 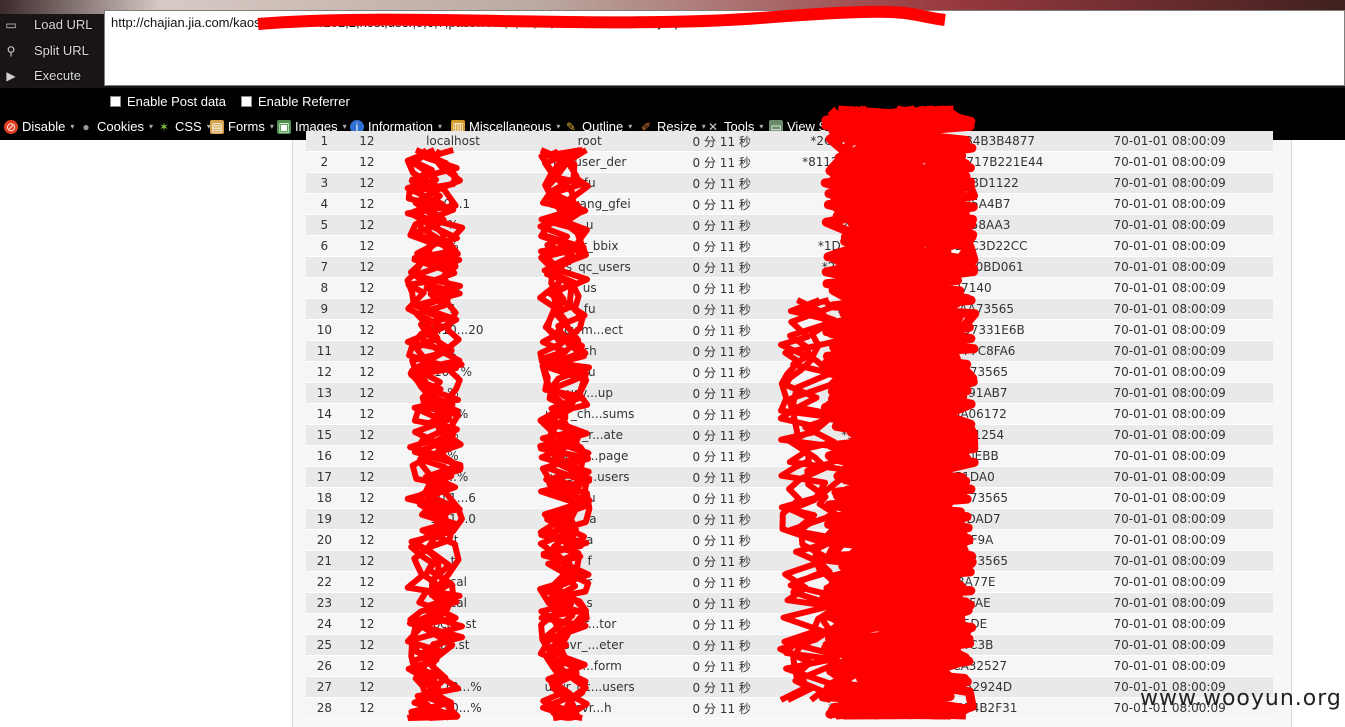 I want to click on toolbar-css: ✶ CSS ▾, so click(x=184, y=126).